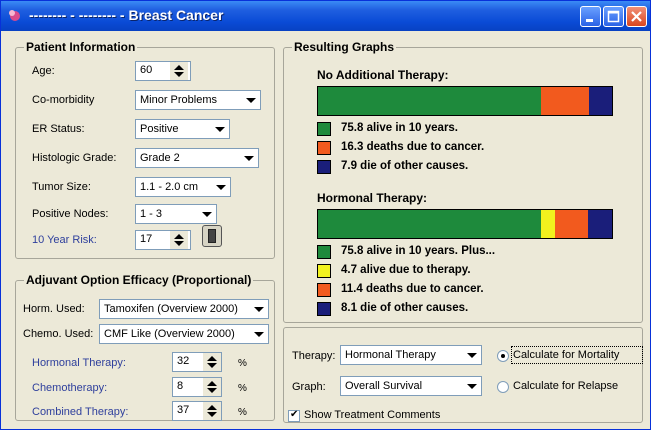  I want to click on horm-used-select: Tamoxifen (Overview 2000), so click(184, 309).